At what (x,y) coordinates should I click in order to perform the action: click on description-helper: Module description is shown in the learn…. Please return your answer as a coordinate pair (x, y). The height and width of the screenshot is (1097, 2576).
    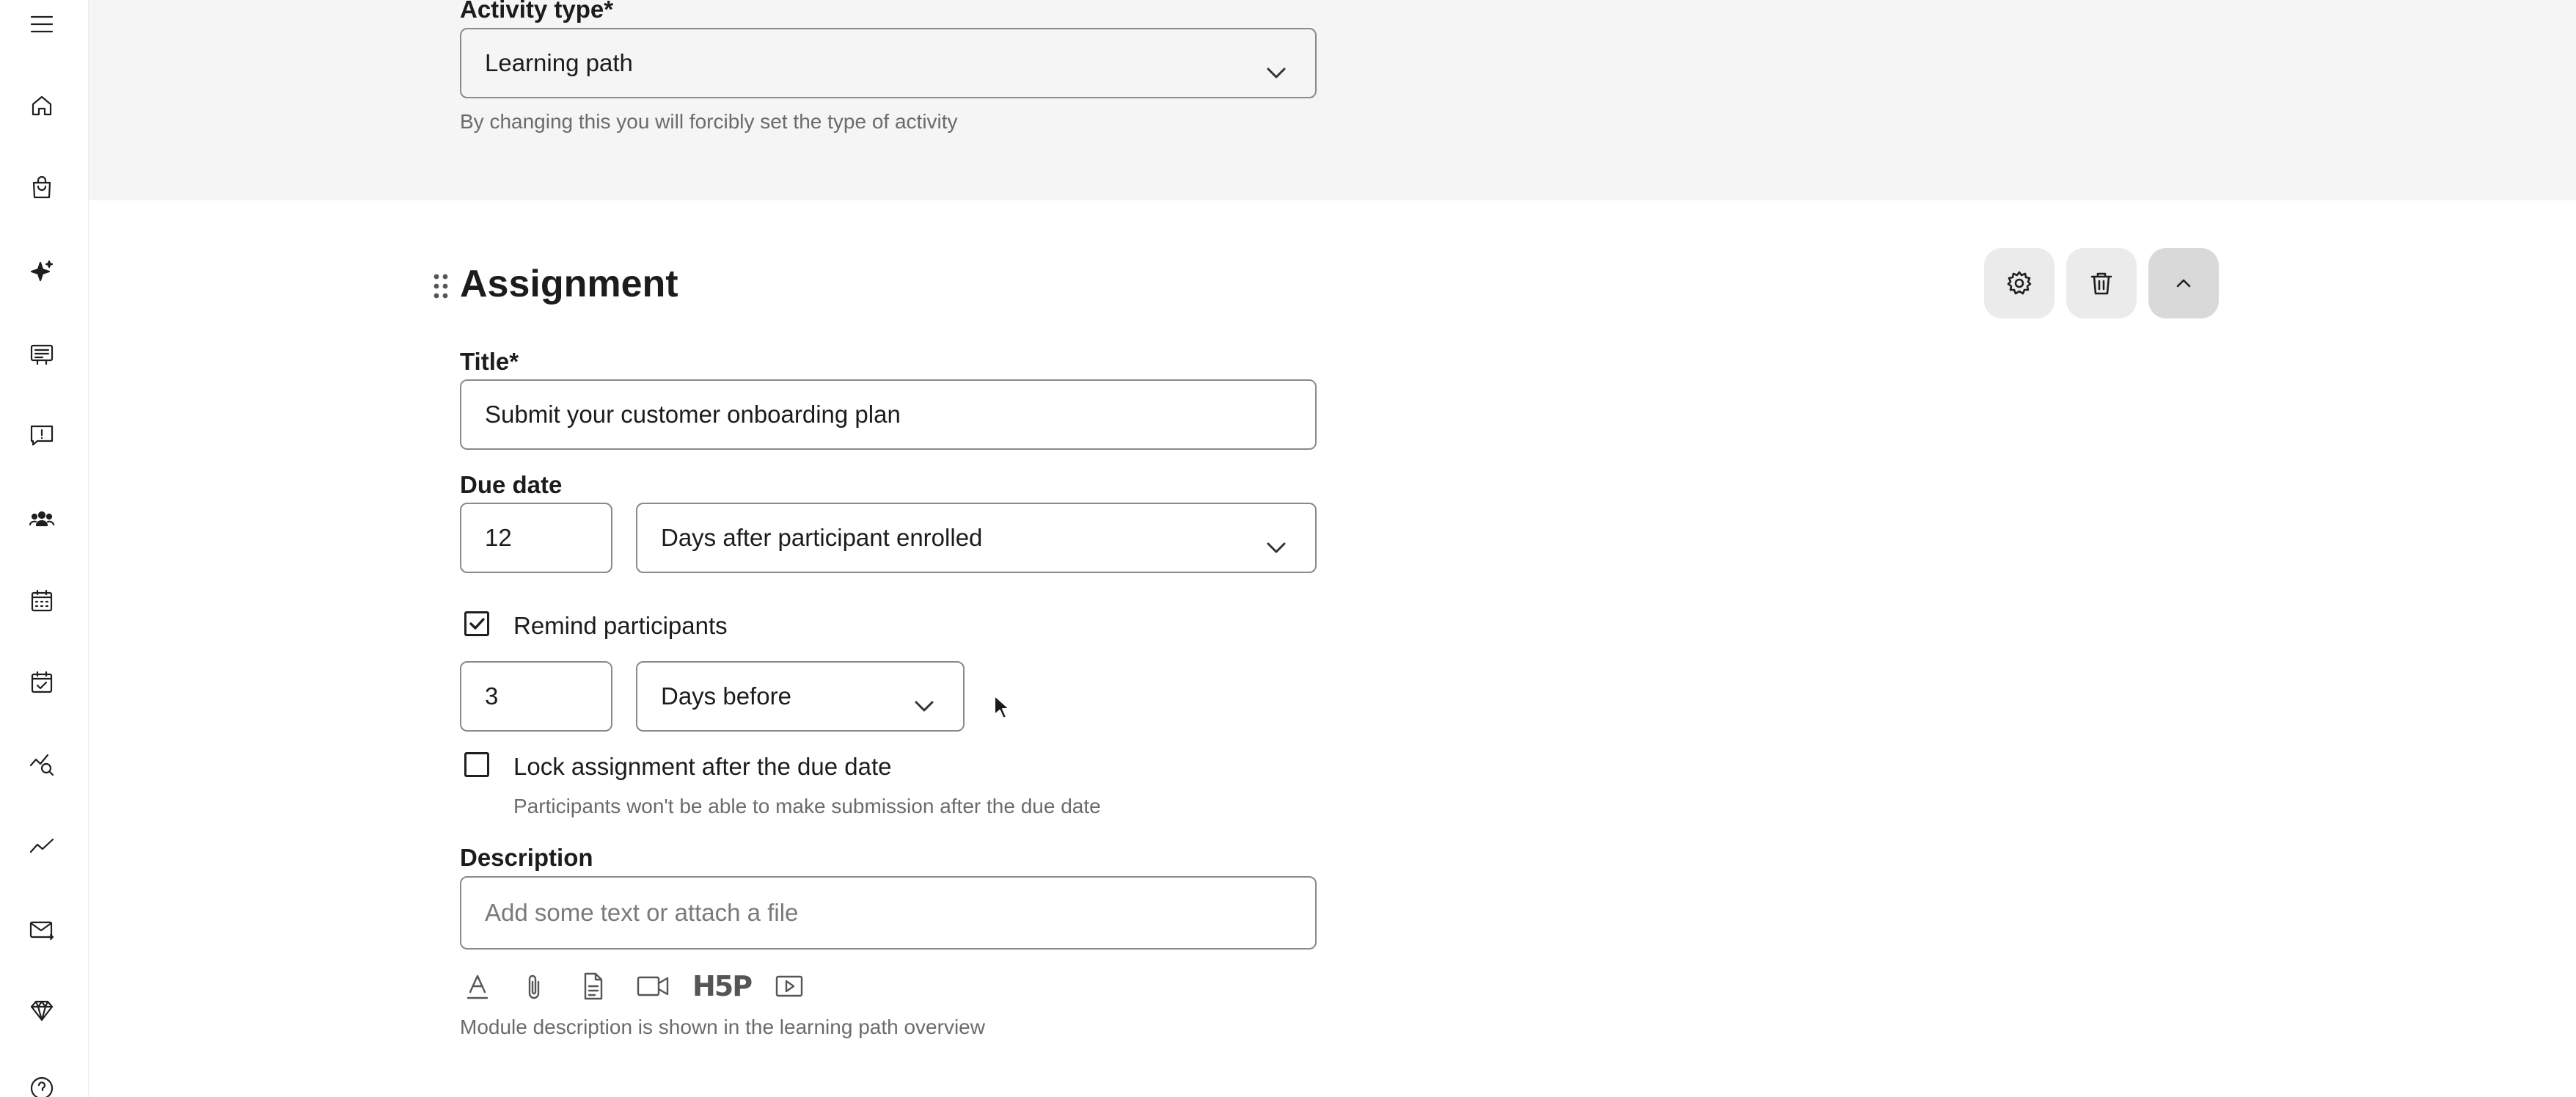
    Looking at the image, I should click on (722, 1027).